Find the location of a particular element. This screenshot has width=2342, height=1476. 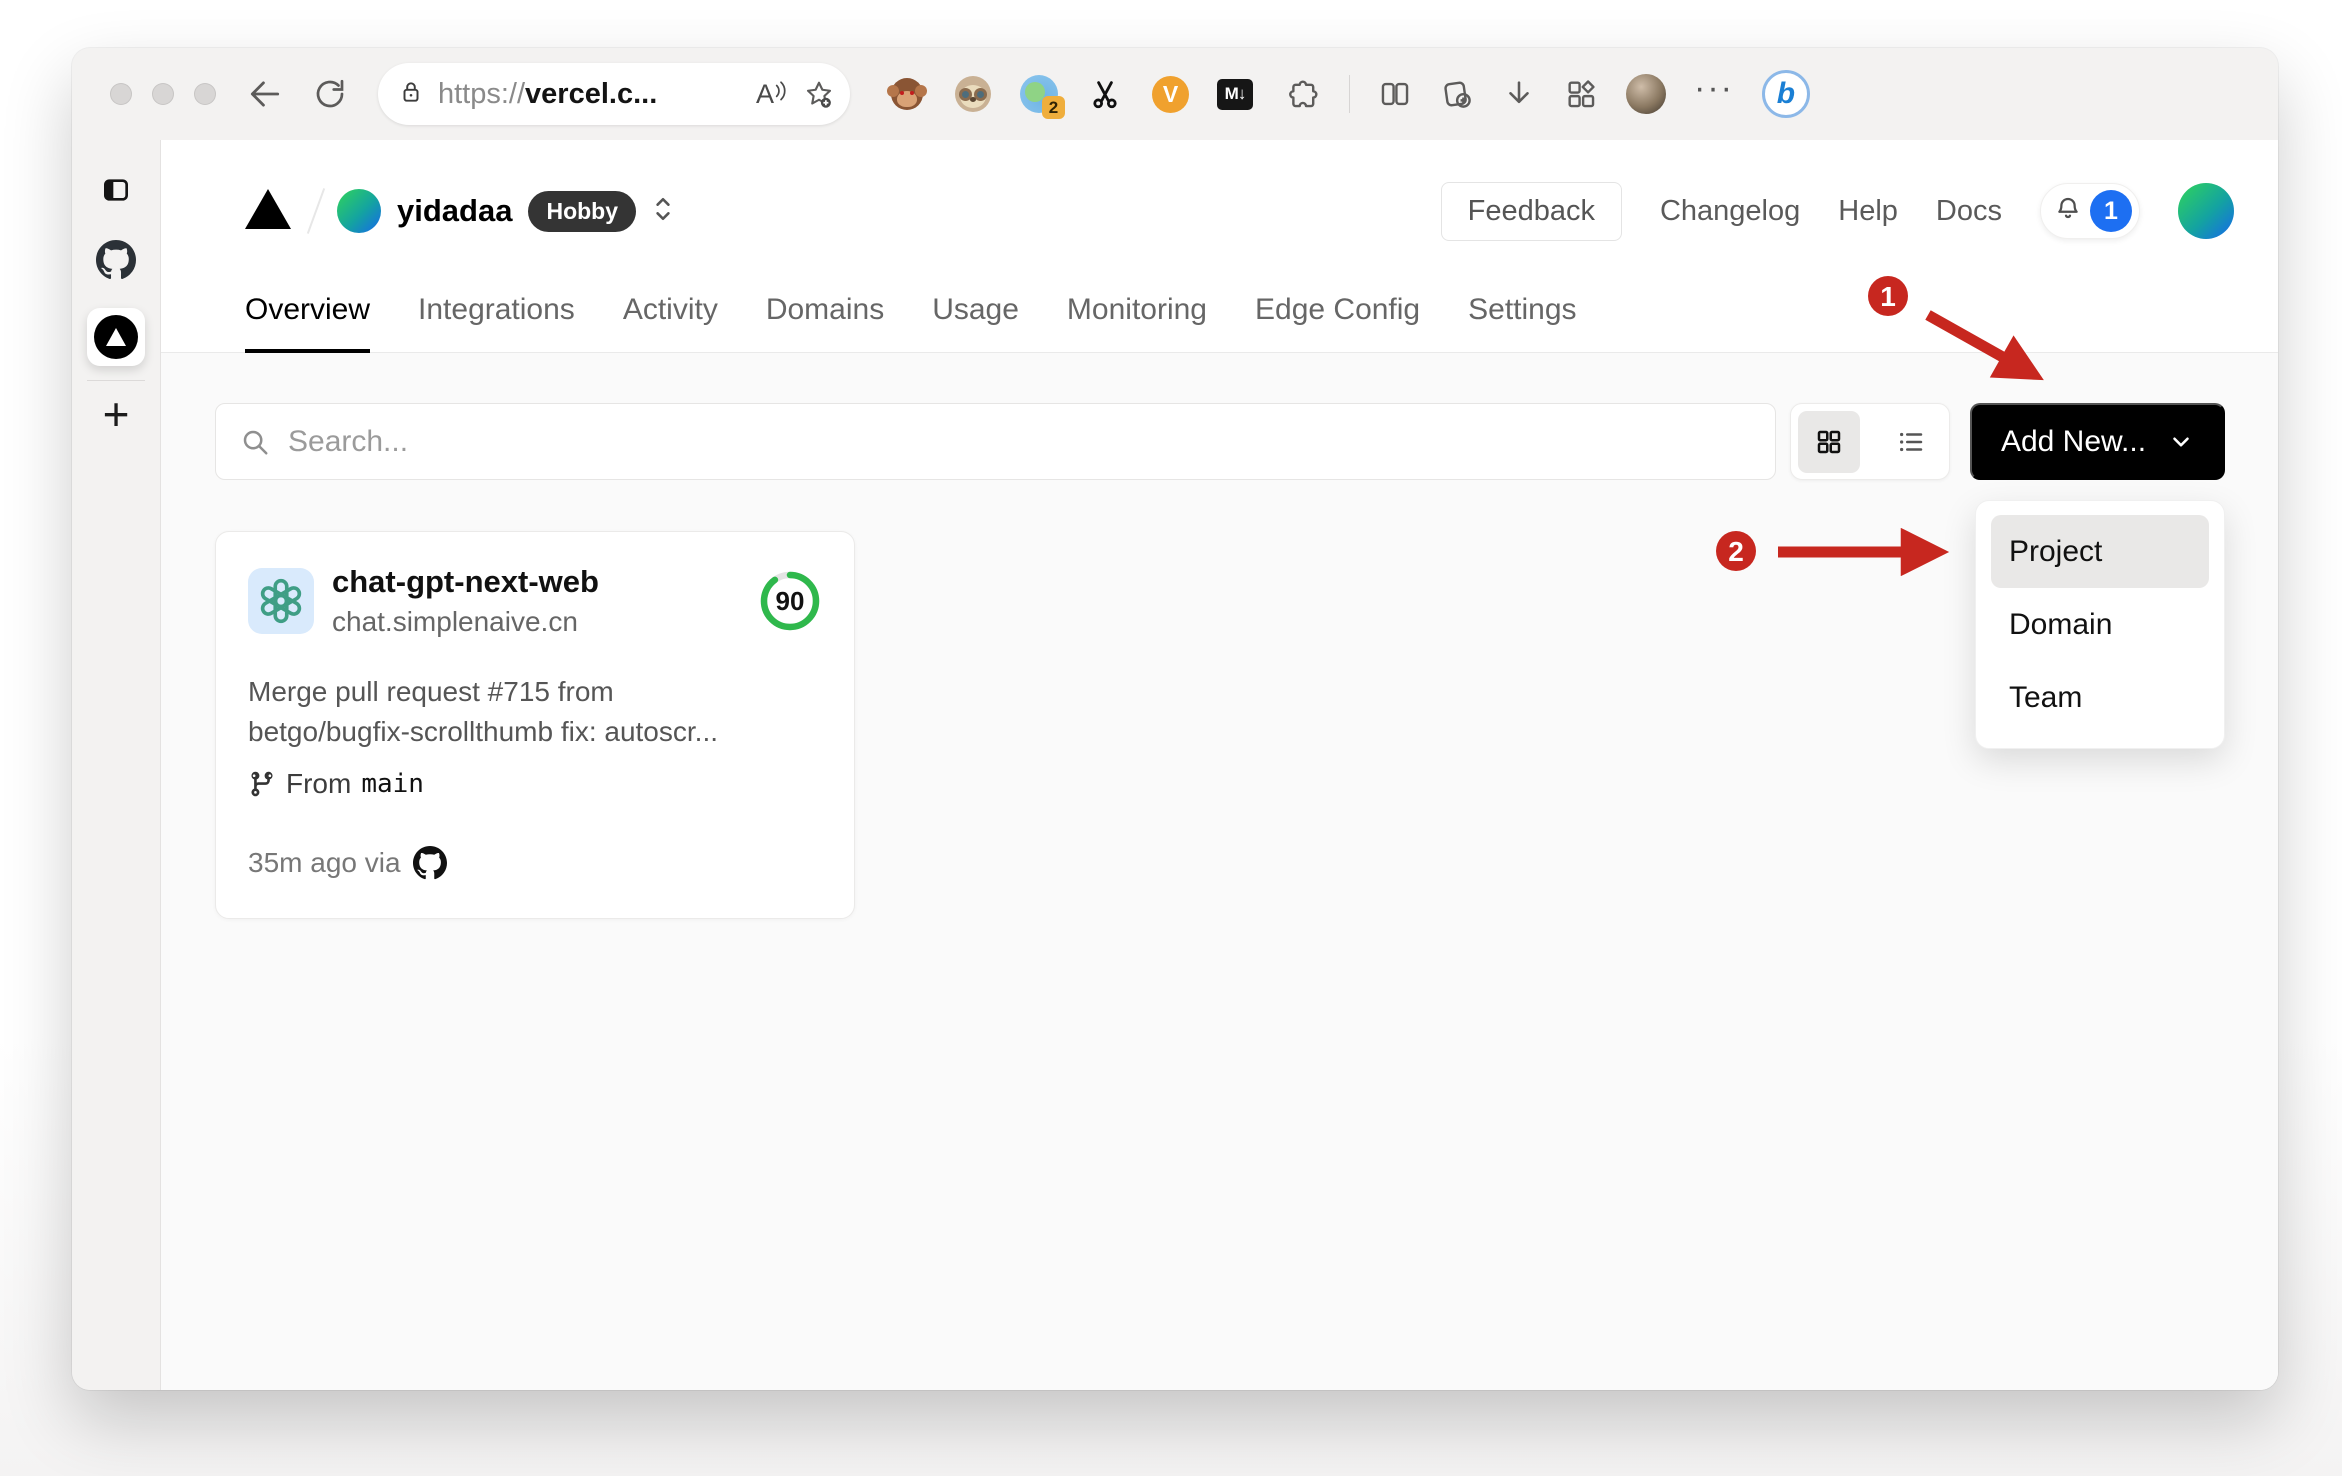

list-view-button is located at coordinates (1911, 442).